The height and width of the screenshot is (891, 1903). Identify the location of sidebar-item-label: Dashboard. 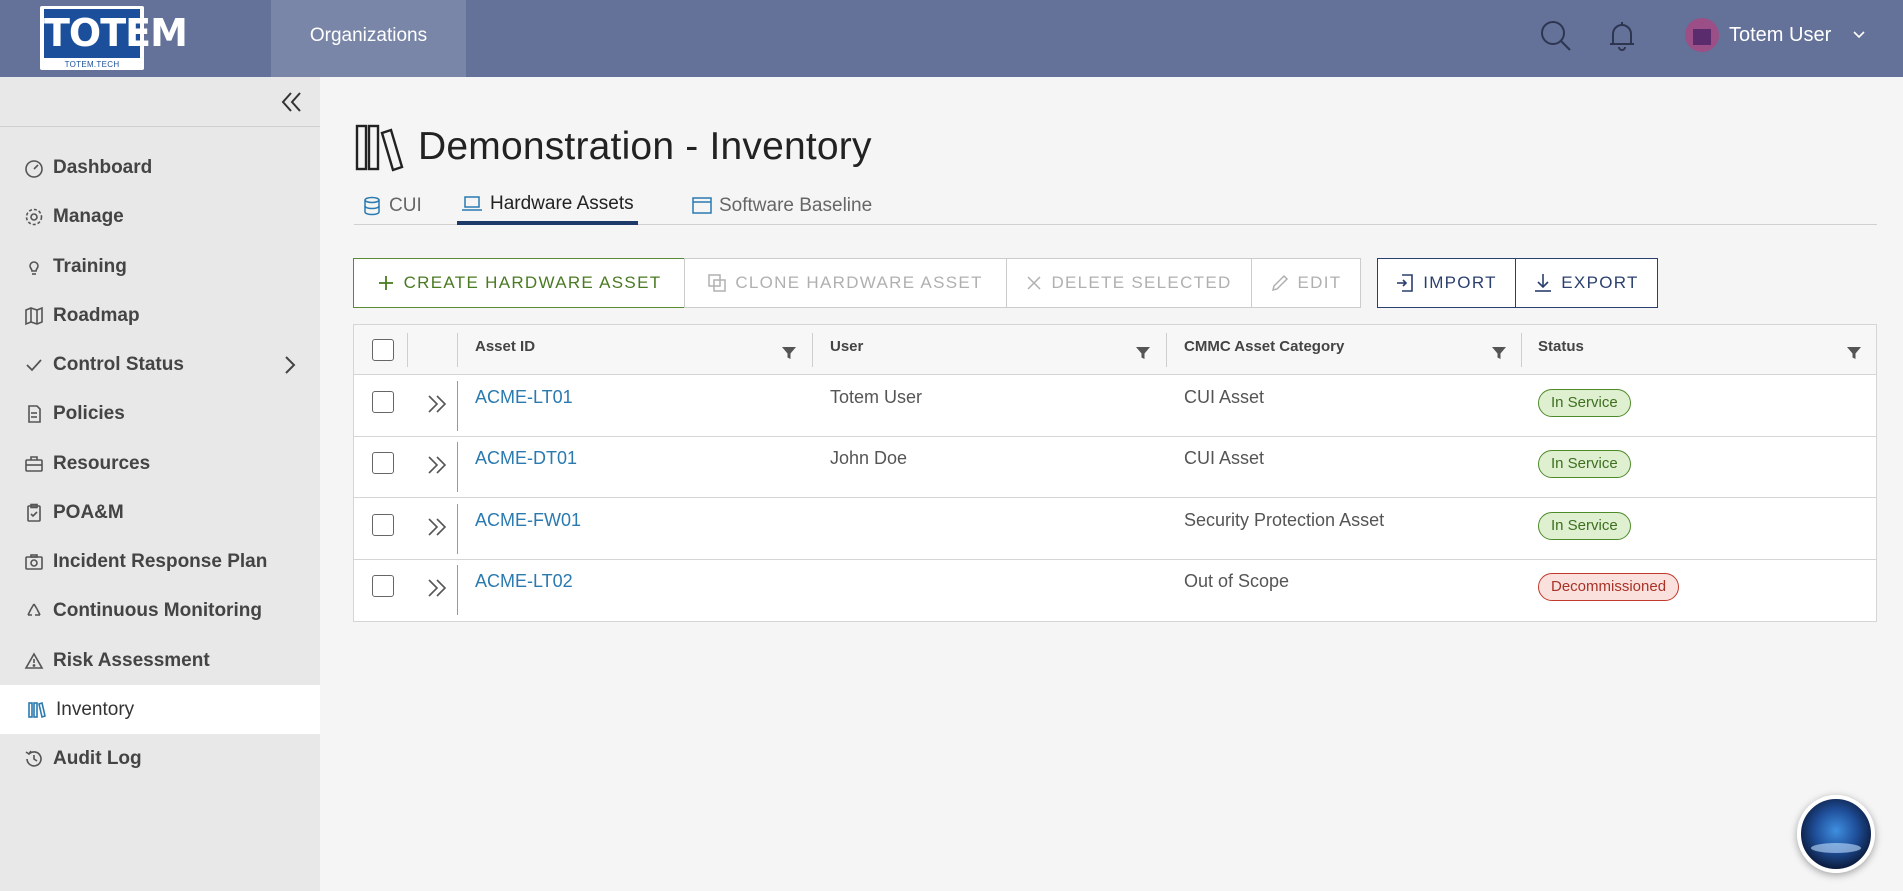
(103, 167).